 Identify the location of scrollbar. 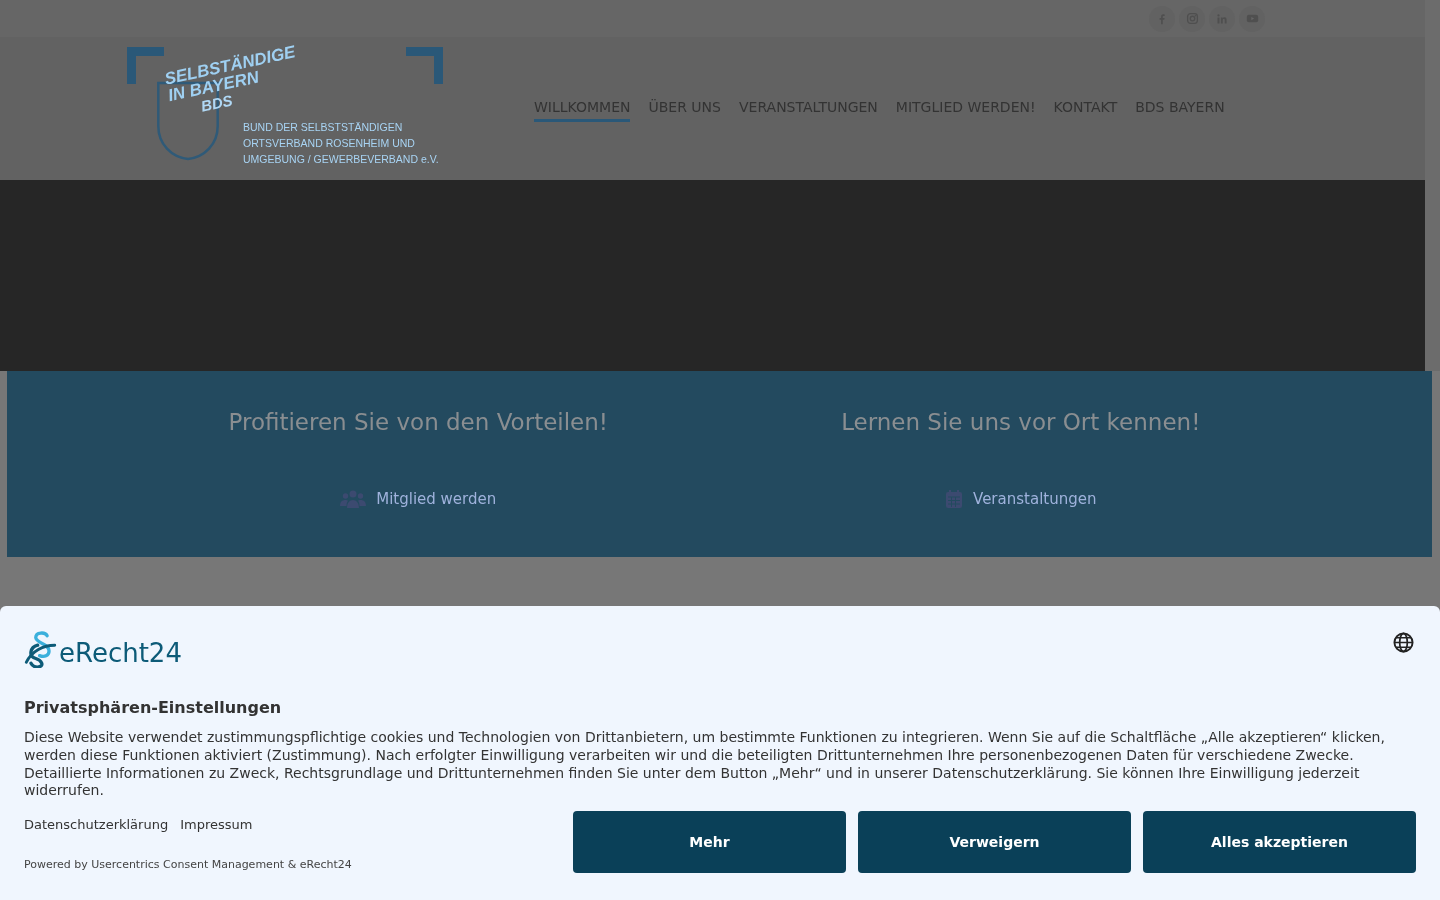
(1432, 185).